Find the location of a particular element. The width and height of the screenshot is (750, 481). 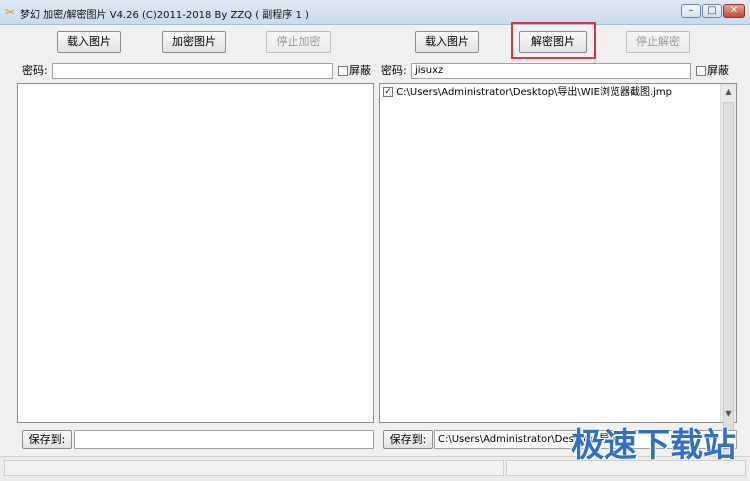

right-load-image-button: 载入图片 is located at coordinates (447, 42).